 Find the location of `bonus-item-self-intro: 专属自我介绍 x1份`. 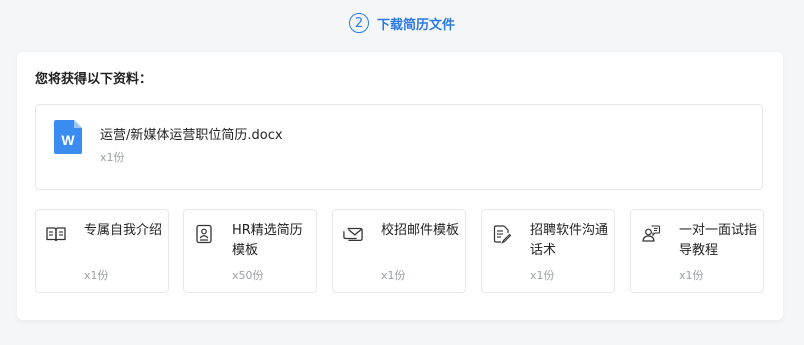

bonus-item-self-intro: 专属自我介绍 x1份 is located at coordinates (102, 251).